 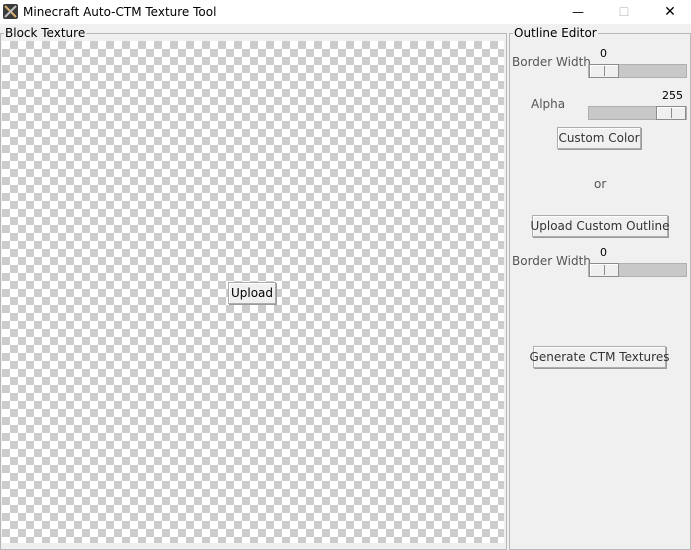 I want to click on custom-border-width-label: Border Width, so click(x=551, y=261).